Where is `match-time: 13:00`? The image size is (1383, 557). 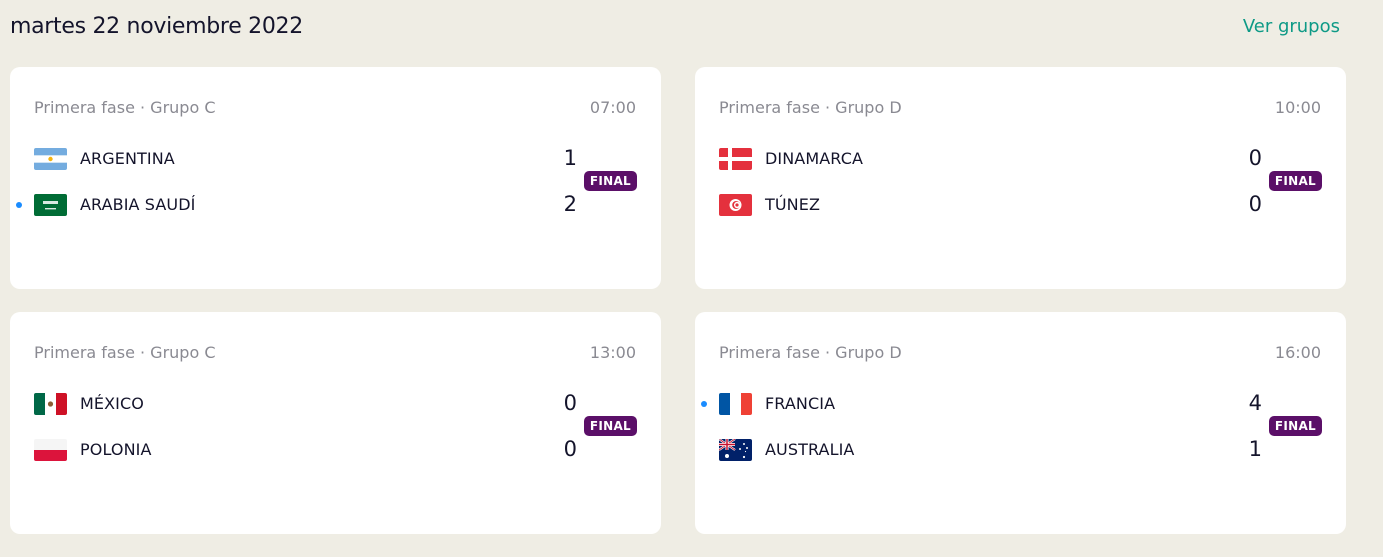 match-time: 13:00 is located at coordinates (612, 352).